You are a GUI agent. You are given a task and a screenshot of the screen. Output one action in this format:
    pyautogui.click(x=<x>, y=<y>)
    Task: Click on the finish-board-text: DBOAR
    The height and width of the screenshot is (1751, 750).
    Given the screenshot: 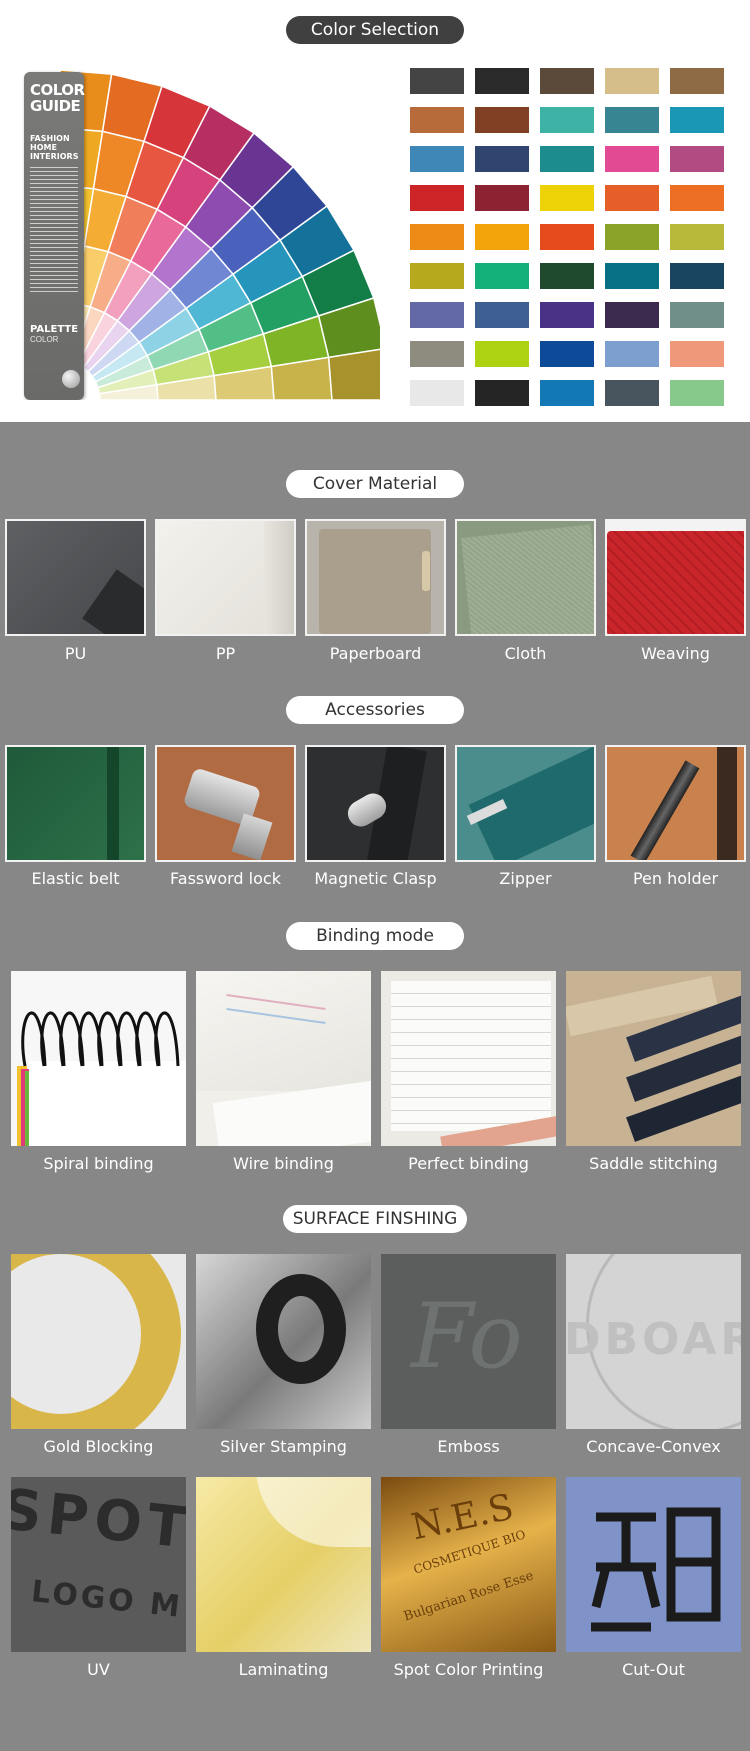 What is the action you would take?
    pyautogui.click(x=653, y=1339)
    